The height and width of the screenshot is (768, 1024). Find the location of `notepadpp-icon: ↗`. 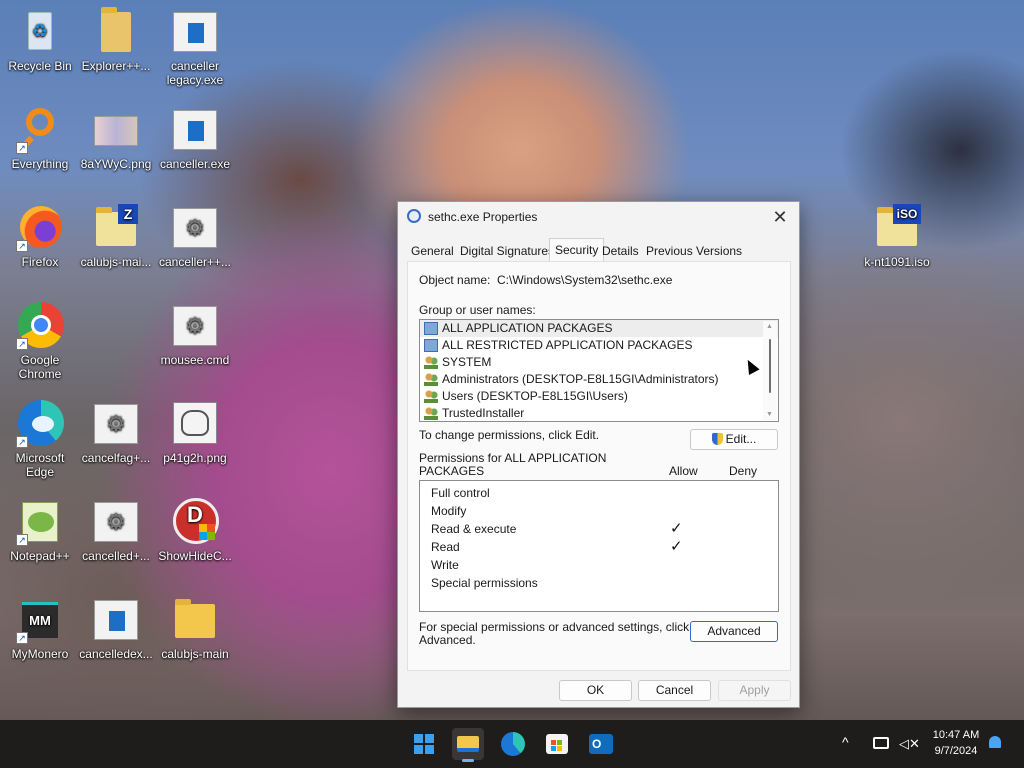

notepadpp-icon: ↗ is located at coordinates (40, 522).